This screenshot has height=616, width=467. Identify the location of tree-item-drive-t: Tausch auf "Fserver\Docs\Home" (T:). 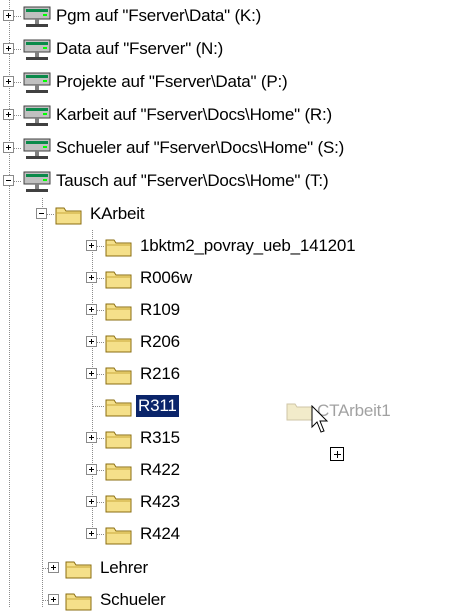
(233, 181).